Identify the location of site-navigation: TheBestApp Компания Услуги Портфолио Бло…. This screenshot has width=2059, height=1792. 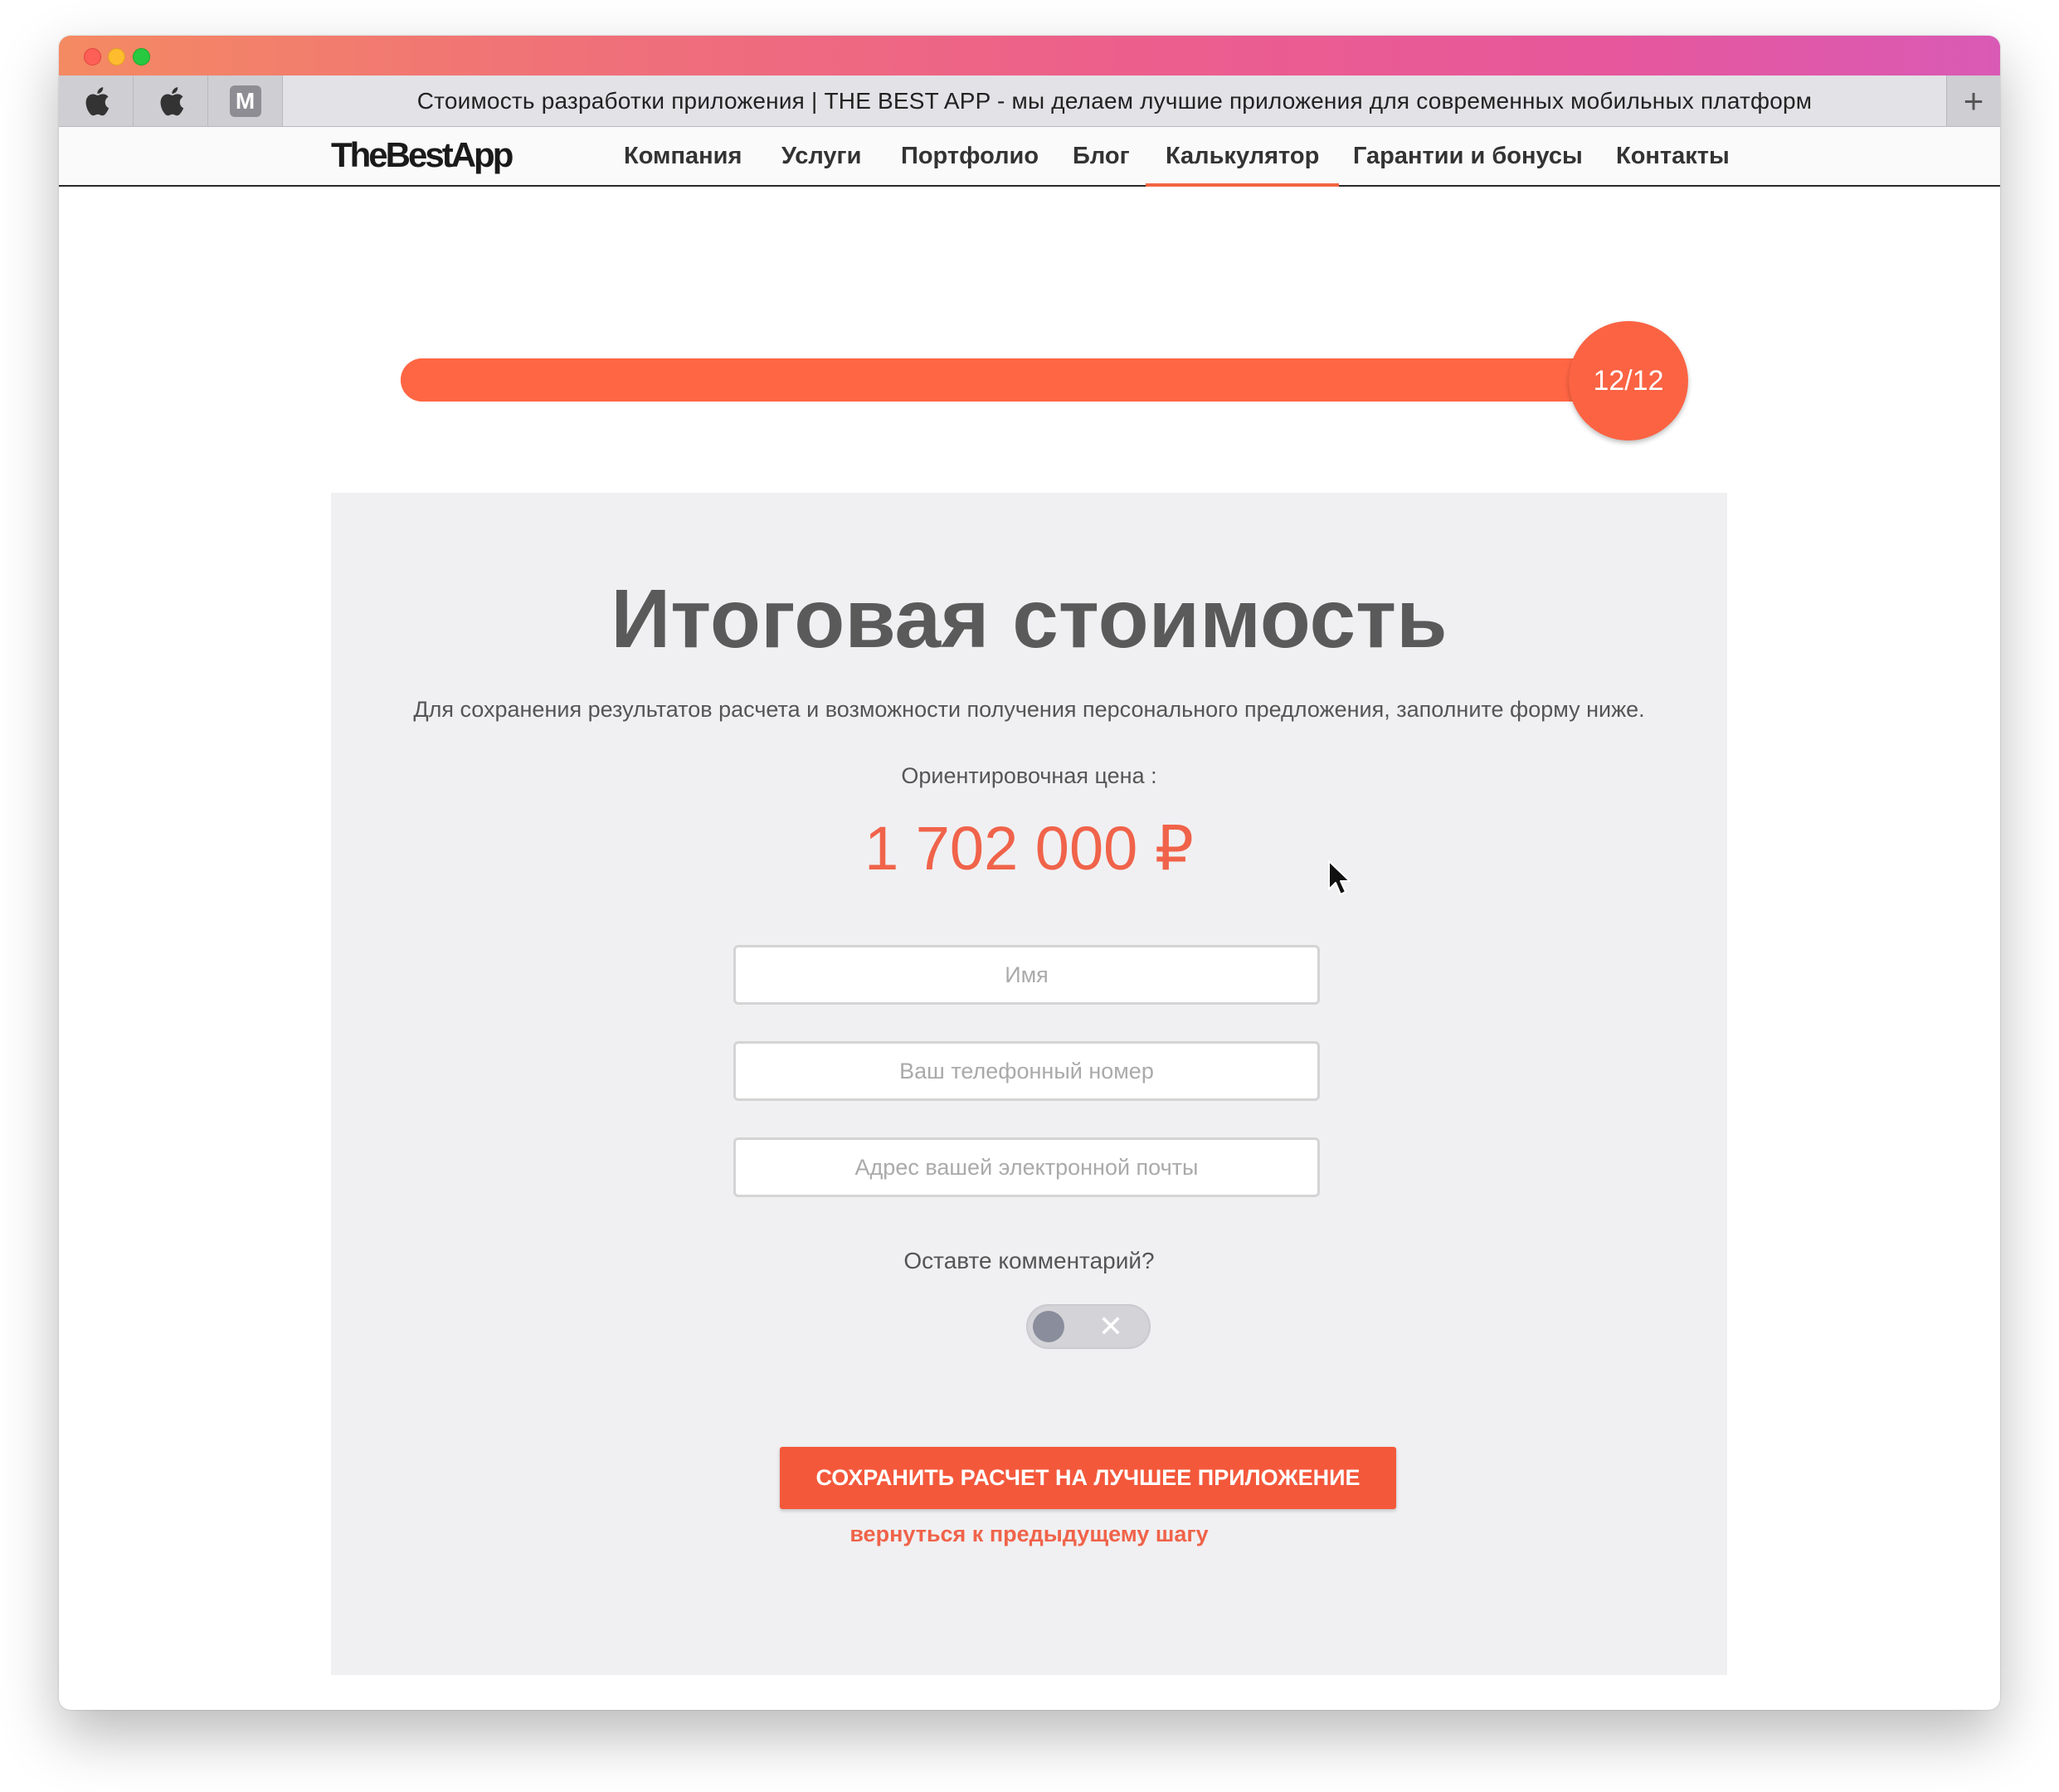
(1029, 157).